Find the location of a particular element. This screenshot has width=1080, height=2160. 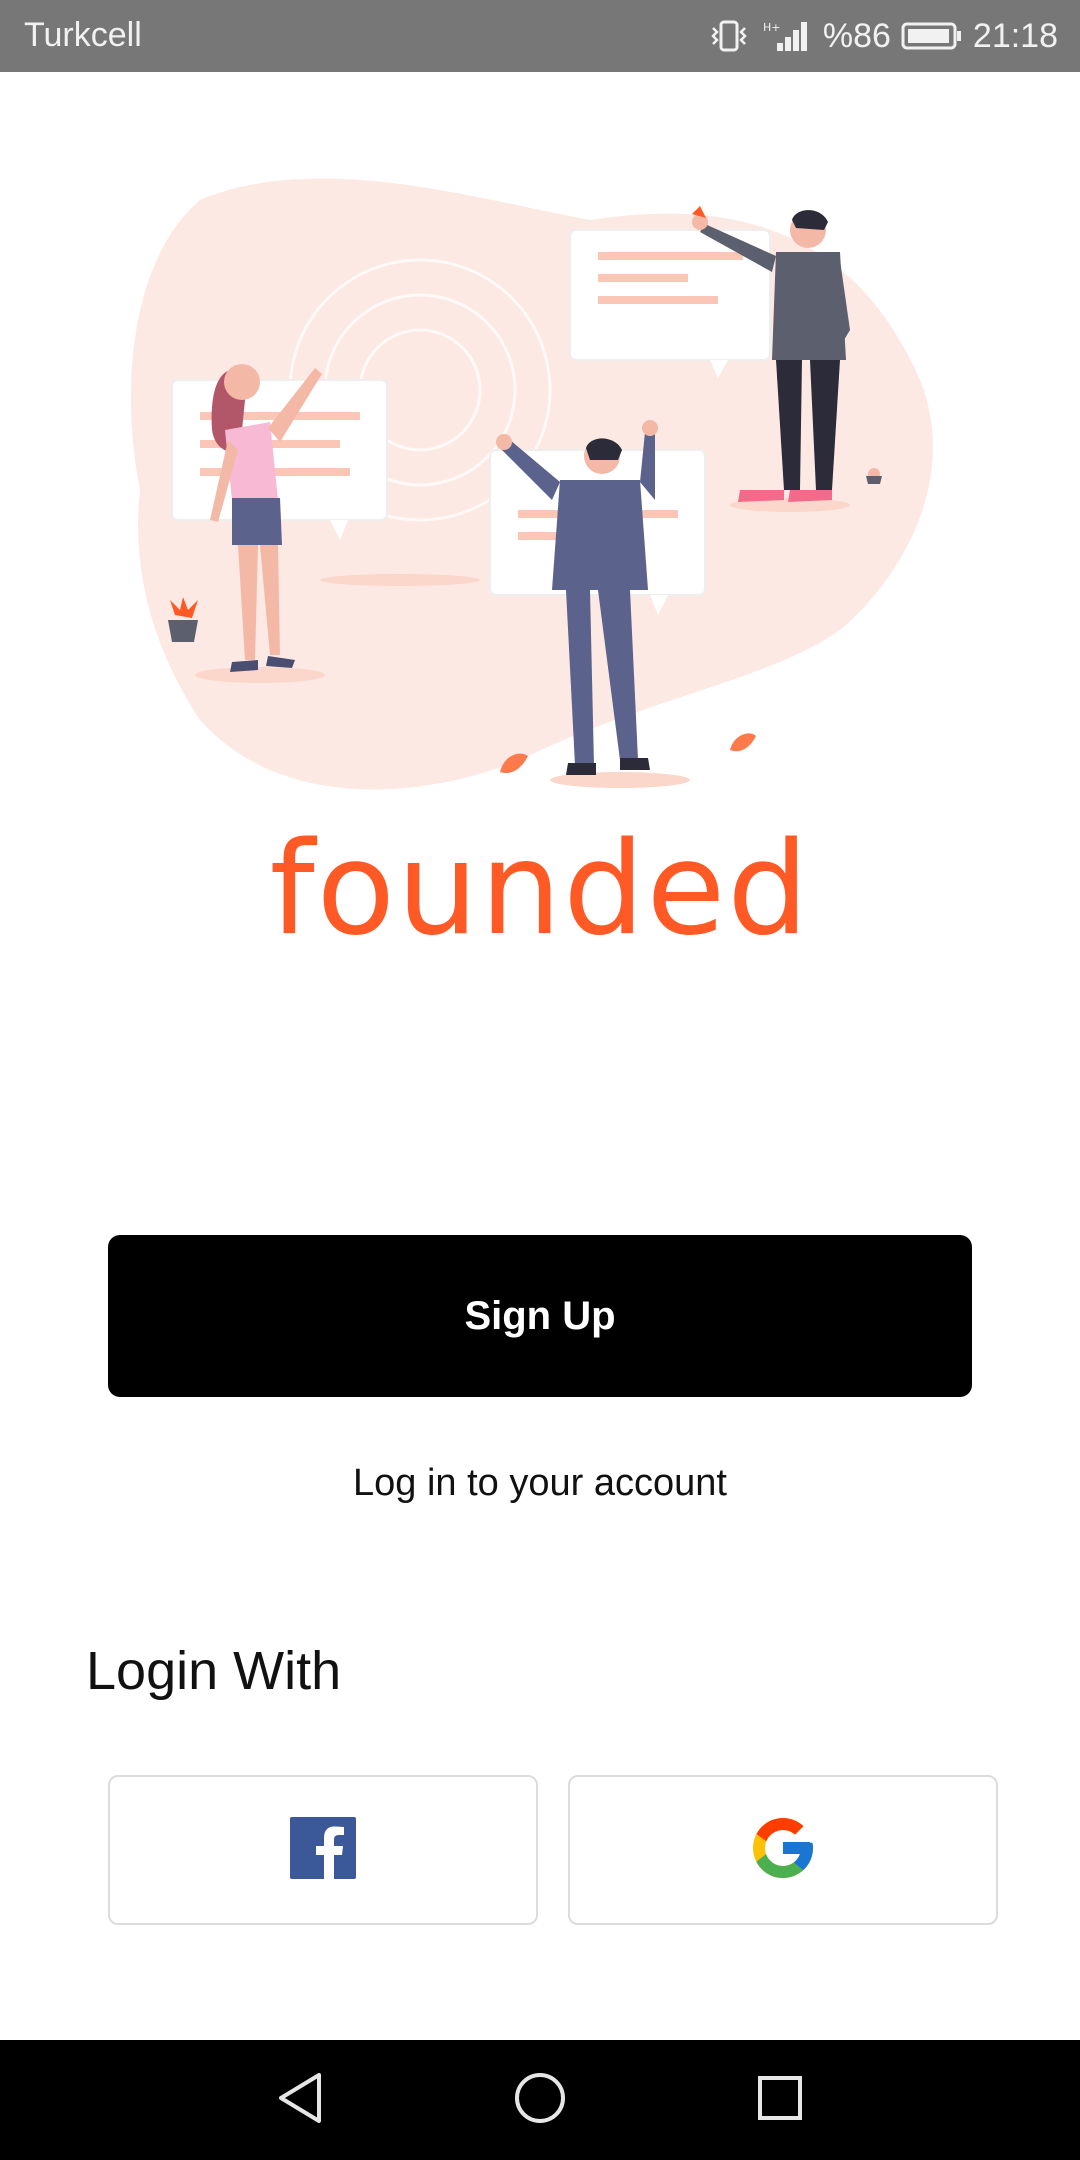

login-with-title: Login With is located at coordinates (214, 1671).